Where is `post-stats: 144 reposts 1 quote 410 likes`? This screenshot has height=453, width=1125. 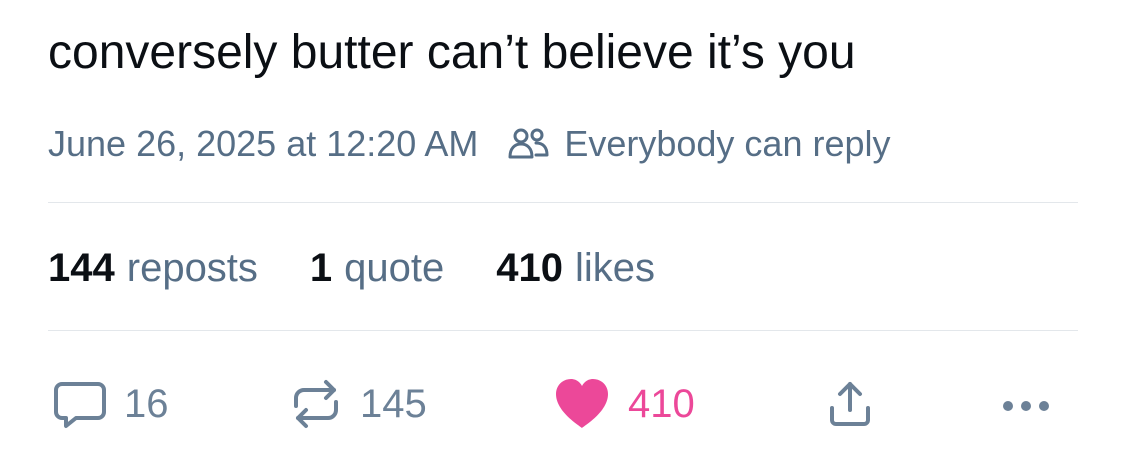
post-stats: 144 reposts 1 quote 410 likes is located at coordinates (377, 268).